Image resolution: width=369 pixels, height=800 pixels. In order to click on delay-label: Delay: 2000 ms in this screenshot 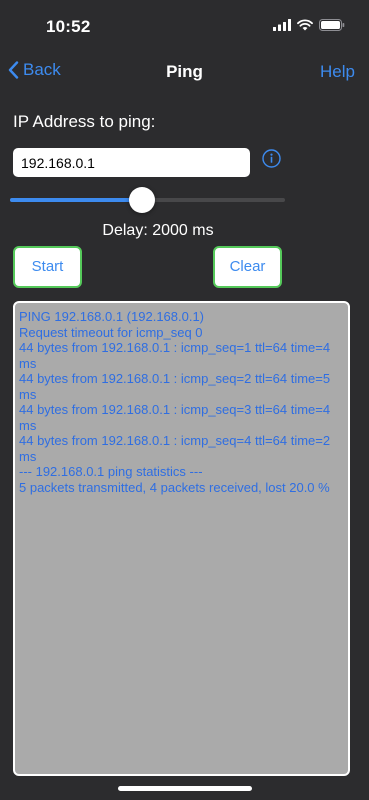, I will do `click(158, 230)`.